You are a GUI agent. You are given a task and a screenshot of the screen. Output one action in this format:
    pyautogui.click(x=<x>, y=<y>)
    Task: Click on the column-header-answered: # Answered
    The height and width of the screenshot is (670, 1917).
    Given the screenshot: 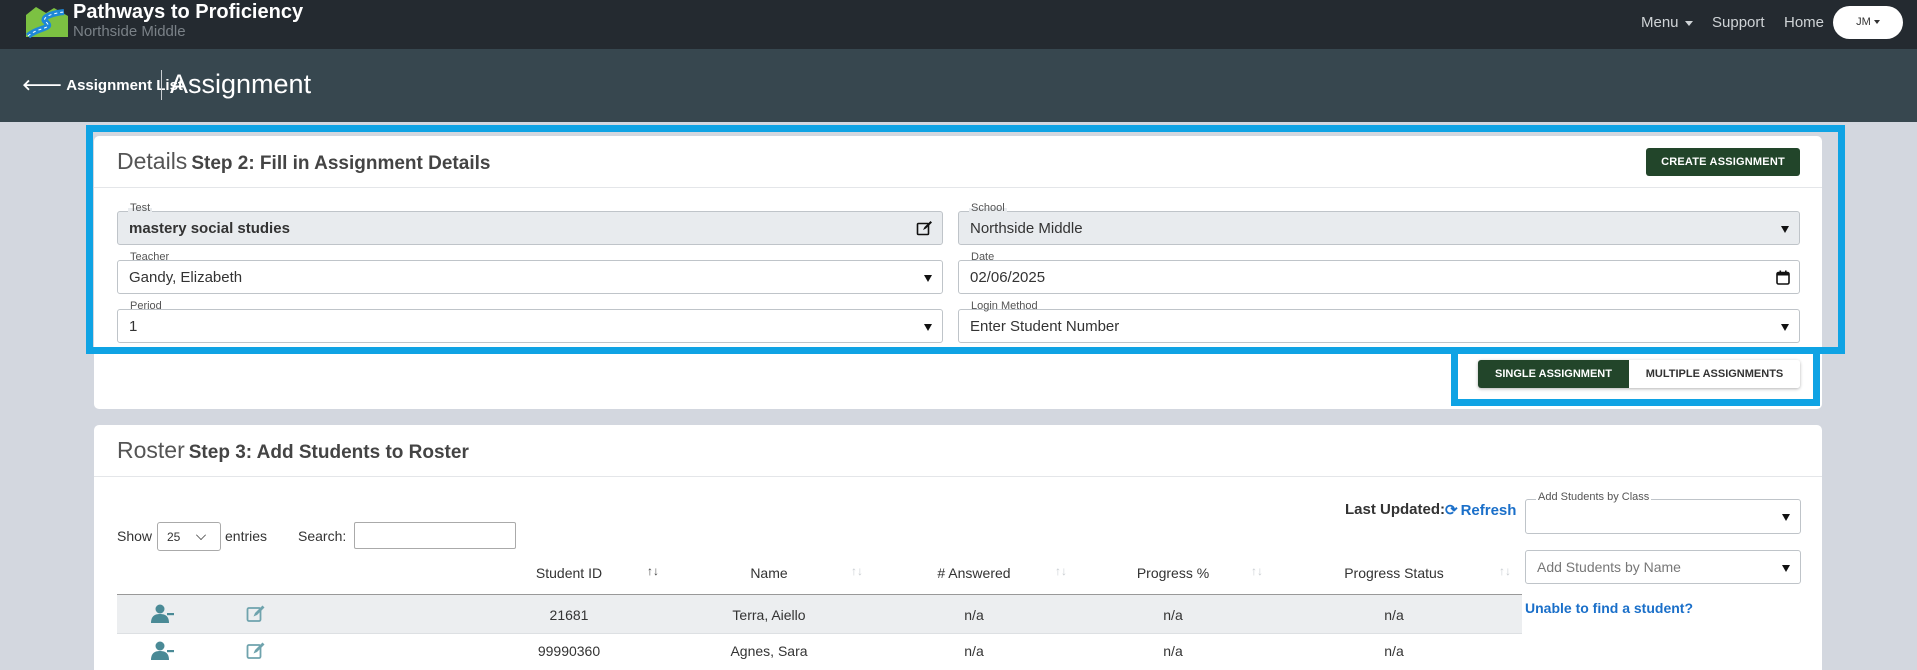 What is the action you would take?
    pyautogui.click(x=974, y=573)
    